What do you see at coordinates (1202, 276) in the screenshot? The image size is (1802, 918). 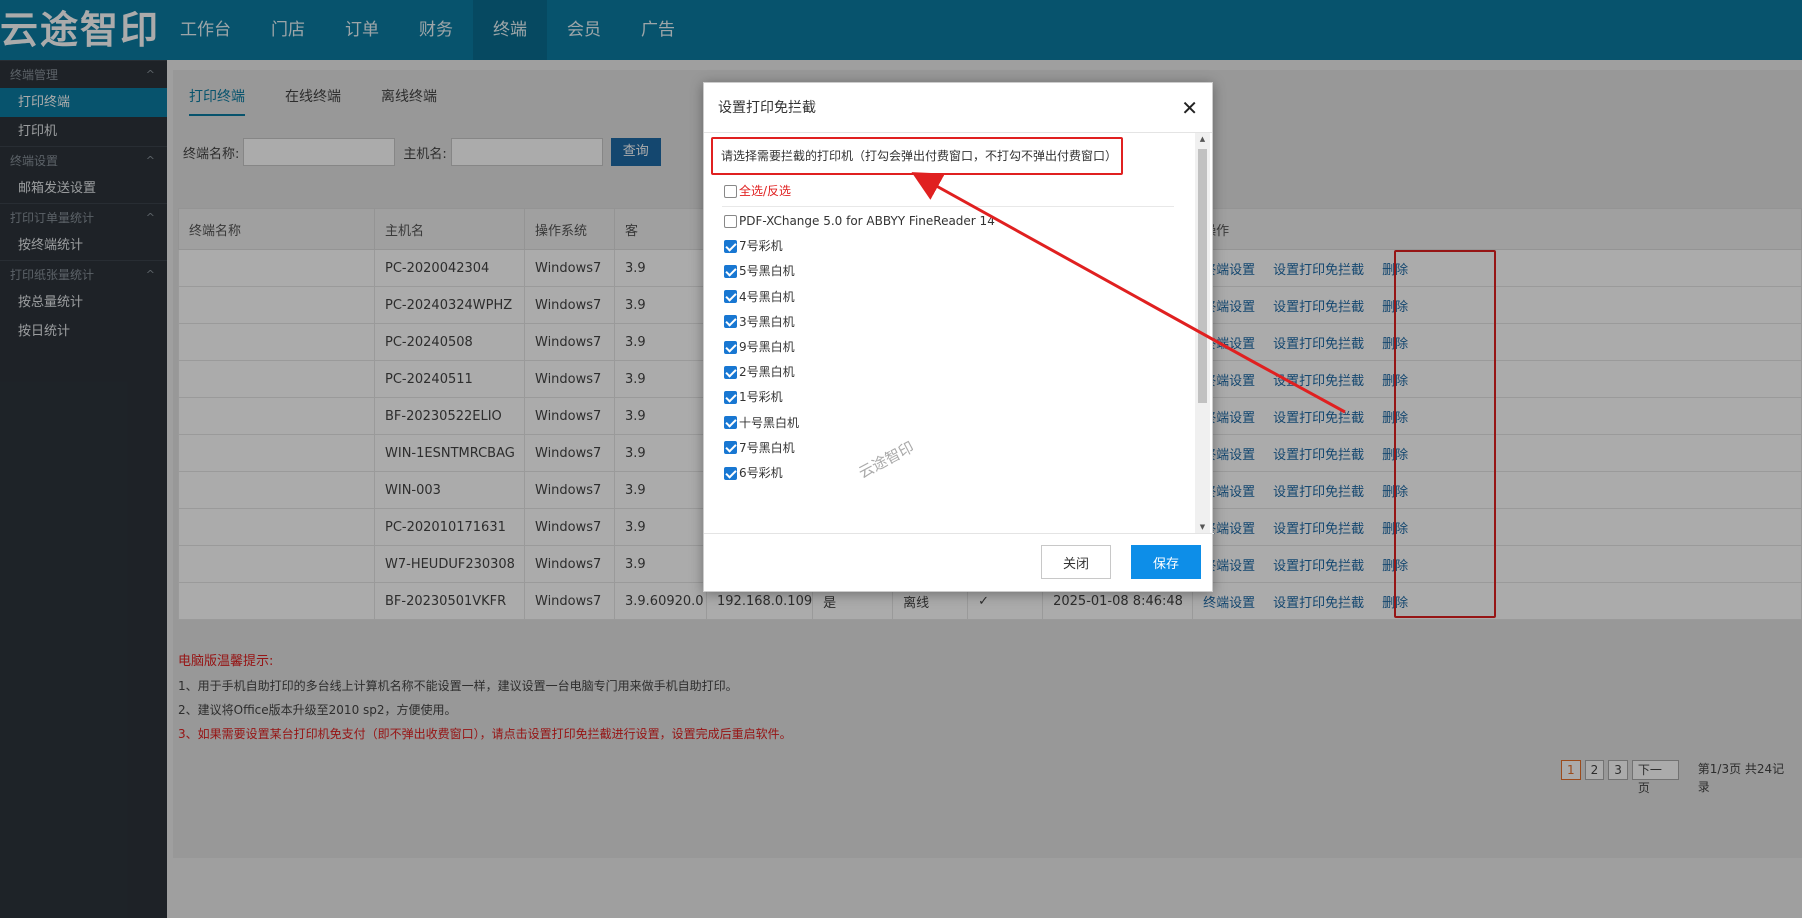 I see `scroll-thumb` at bounding box center [1202, 276].